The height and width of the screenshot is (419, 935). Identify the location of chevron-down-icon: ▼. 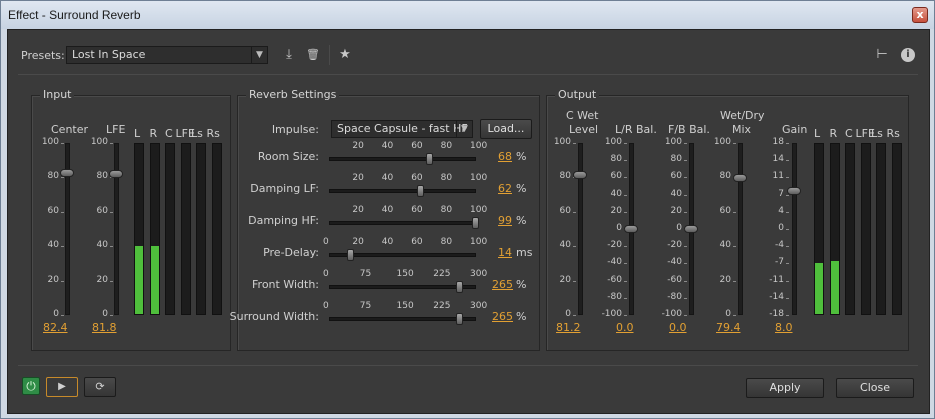
(464, 129).